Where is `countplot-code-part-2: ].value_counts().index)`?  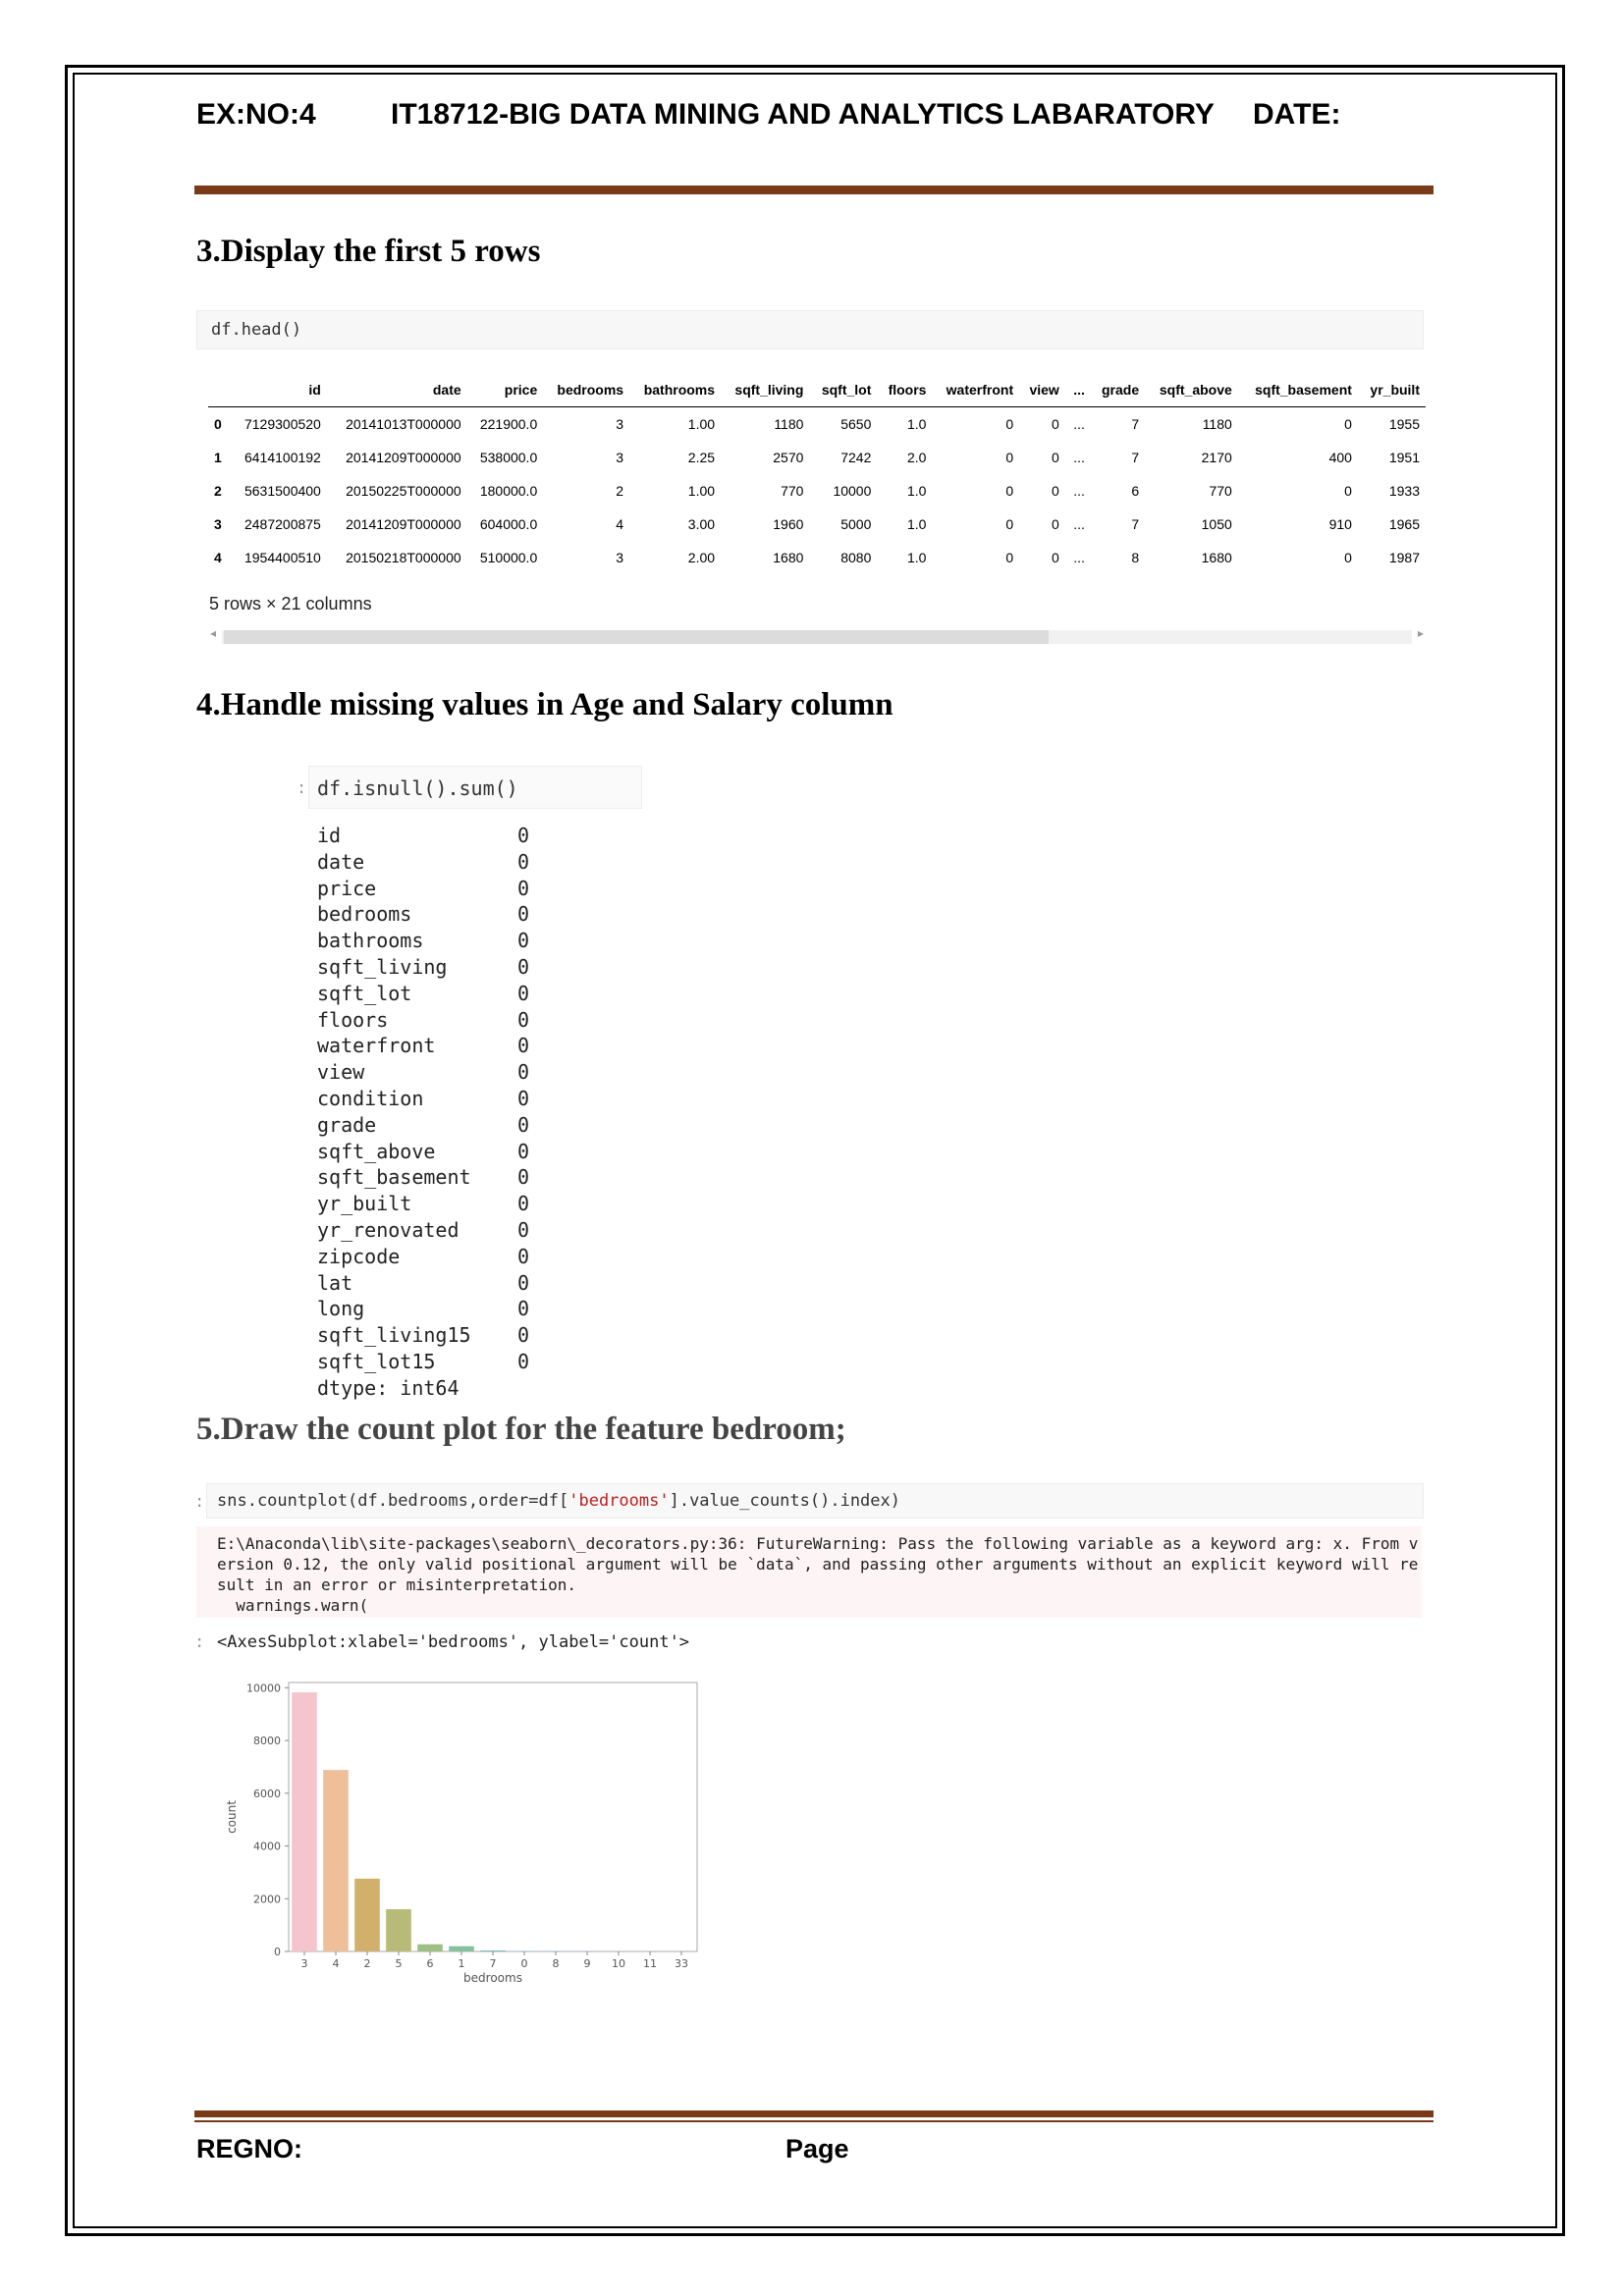
countplot-code-part-2: ].value_counts().index) is located at coordinates (784, 1501).